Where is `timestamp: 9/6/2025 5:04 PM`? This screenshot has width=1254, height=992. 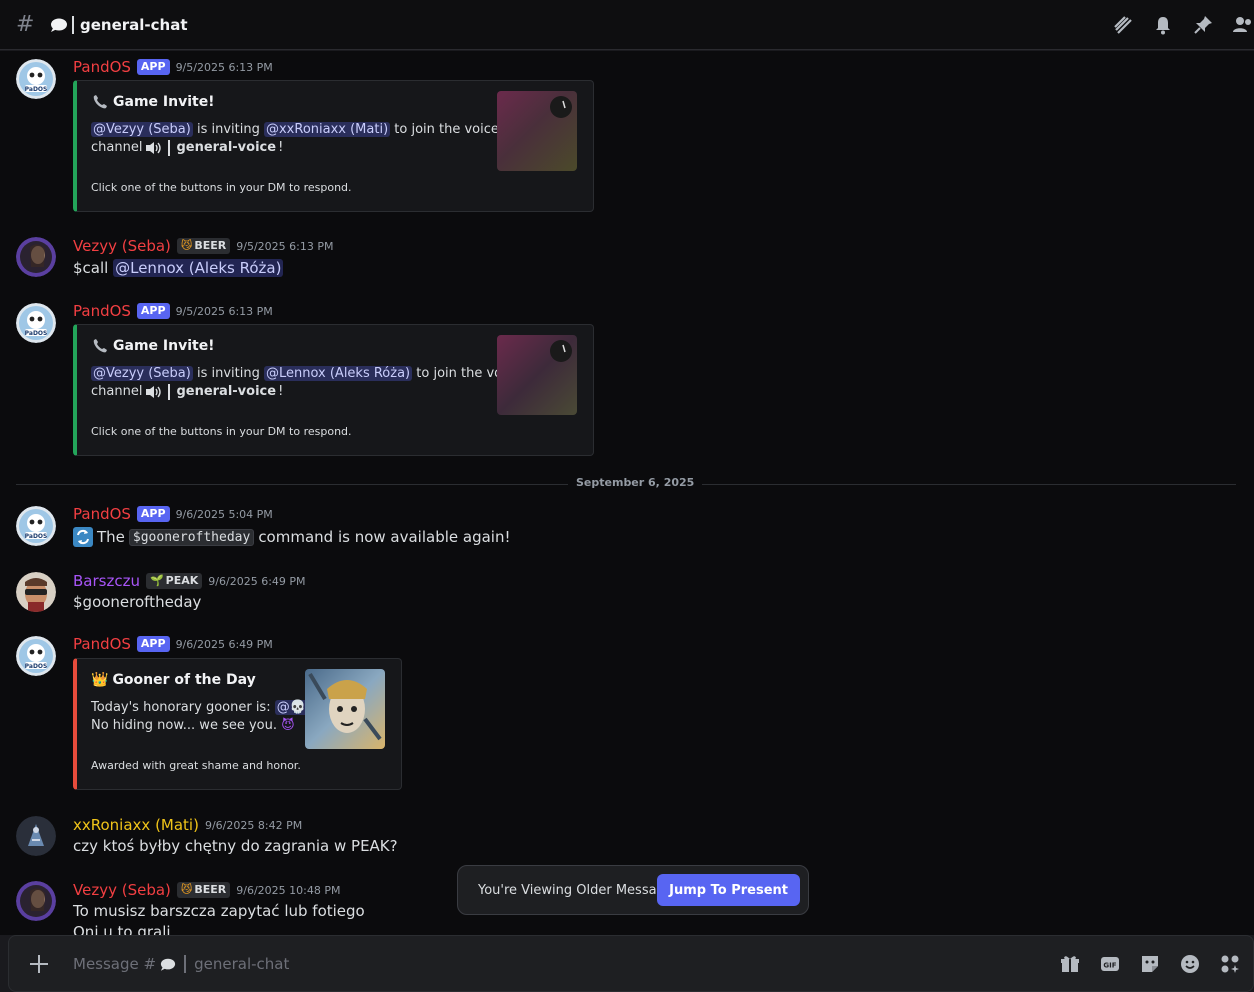 timestamp: 9/6/2025 5:04 PM is located at coordinates (224, 514).